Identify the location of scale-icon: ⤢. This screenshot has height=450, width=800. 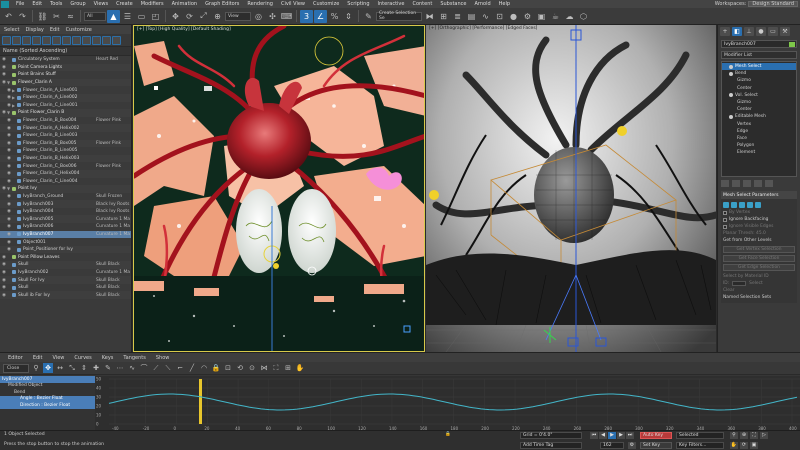
(203, 16).